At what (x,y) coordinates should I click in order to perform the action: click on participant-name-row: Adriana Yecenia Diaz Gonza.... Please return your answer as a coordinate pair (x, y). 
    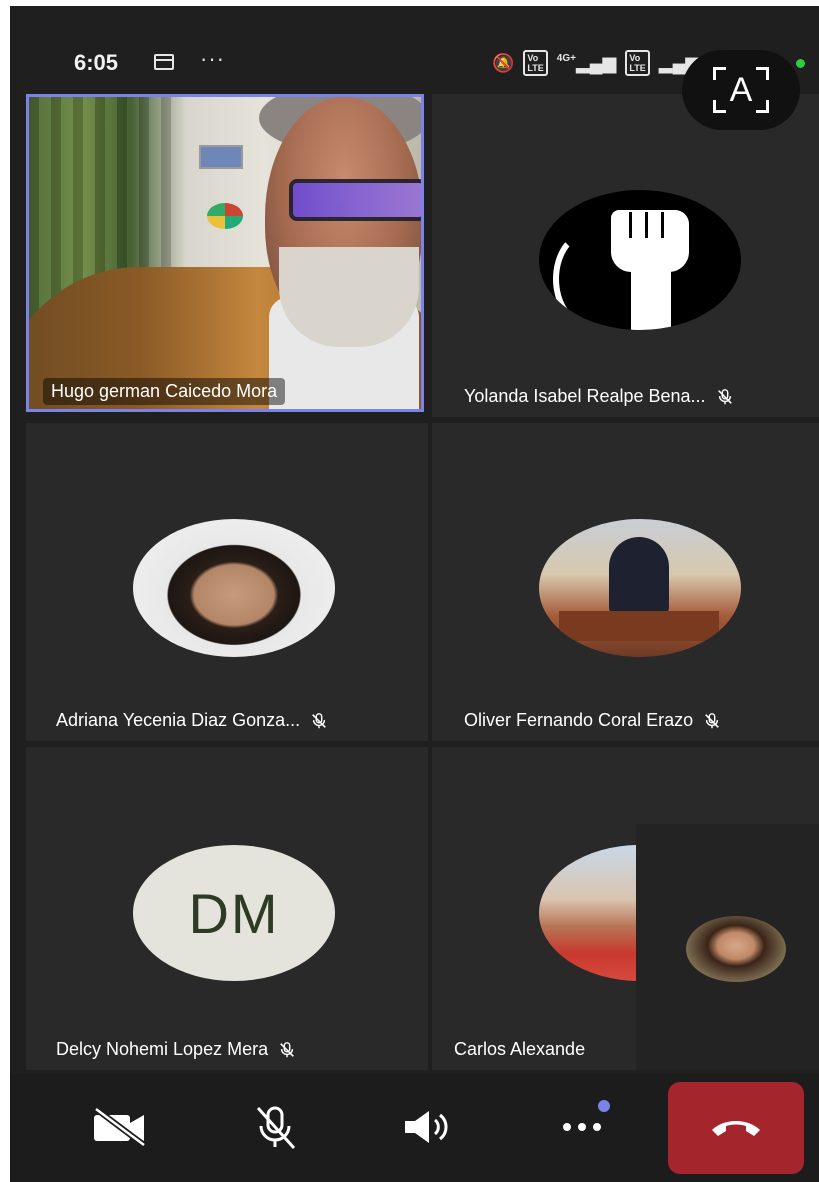
    Looking at the image, I should click on (227, 720).